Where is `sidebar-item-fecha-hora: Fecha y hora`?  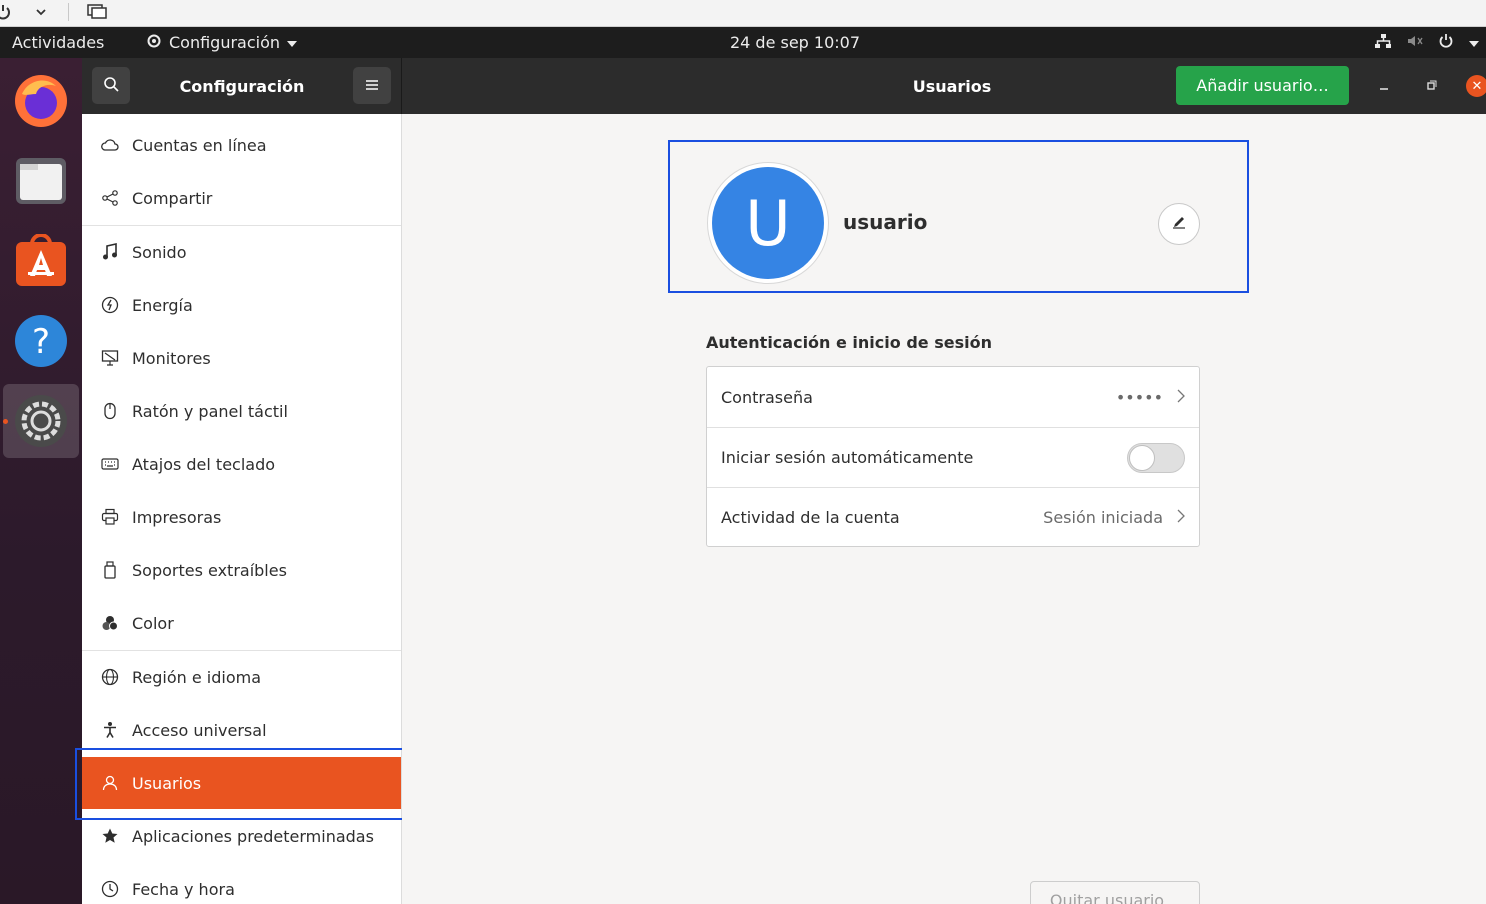
sidebar-item-fecha-hora: Fecha y hora is located at coordinates (241, 883).